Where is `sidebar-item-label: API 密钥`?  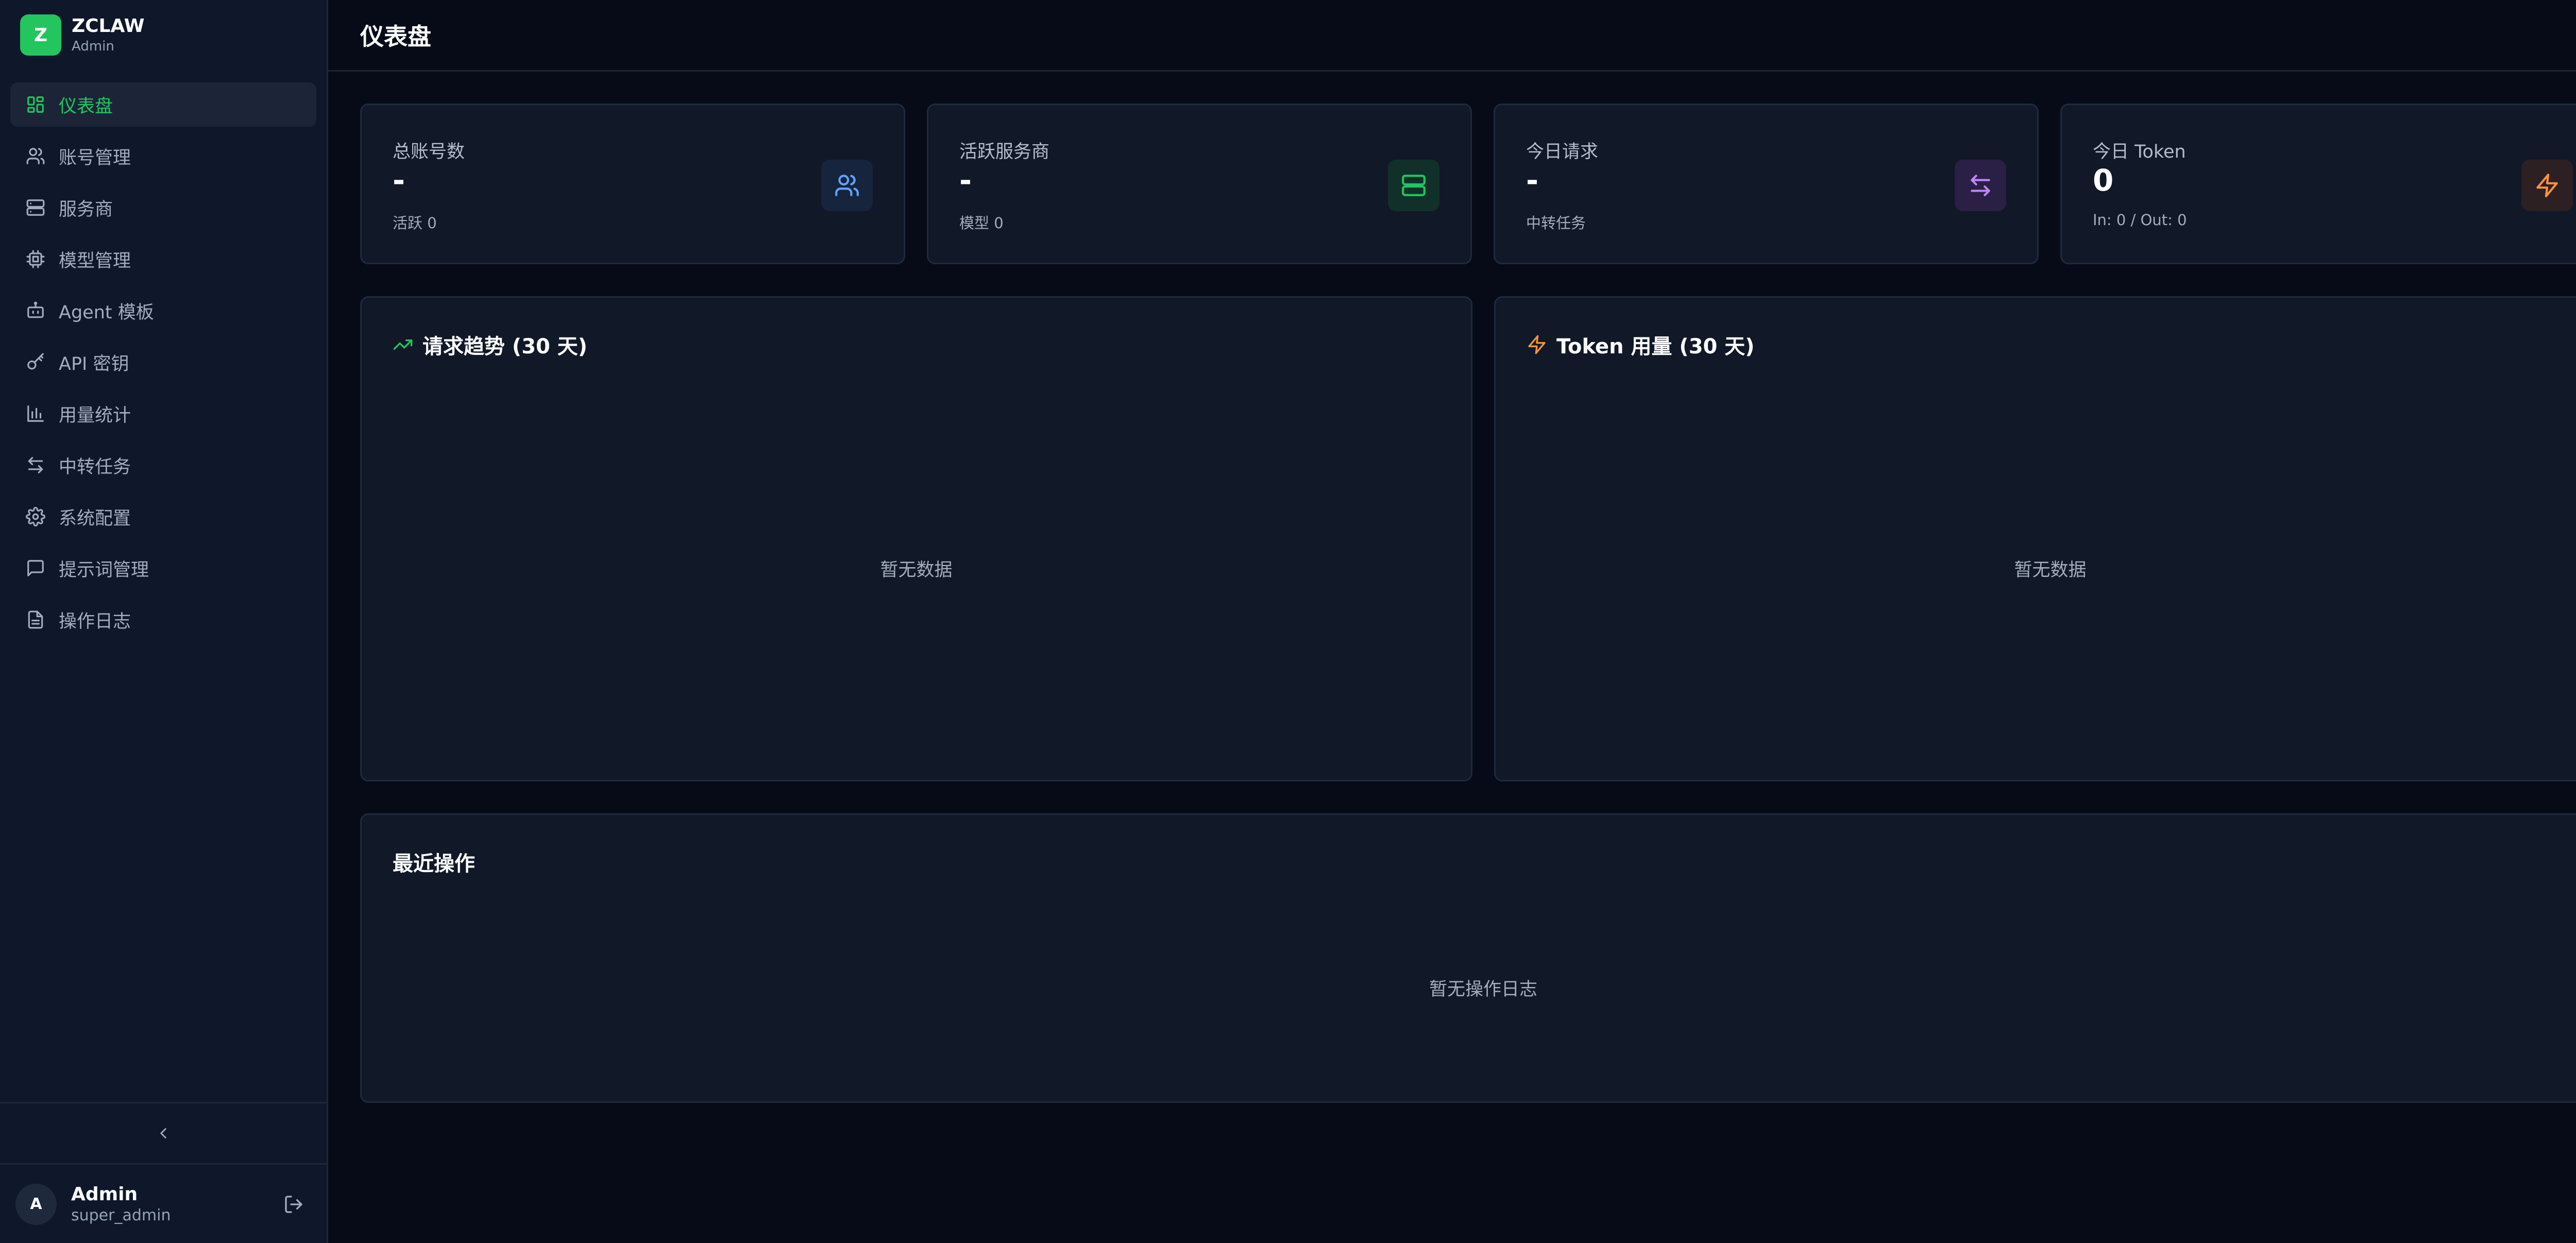 sidebar-item-label: API 密钥 is located at coordinates (94, 363).